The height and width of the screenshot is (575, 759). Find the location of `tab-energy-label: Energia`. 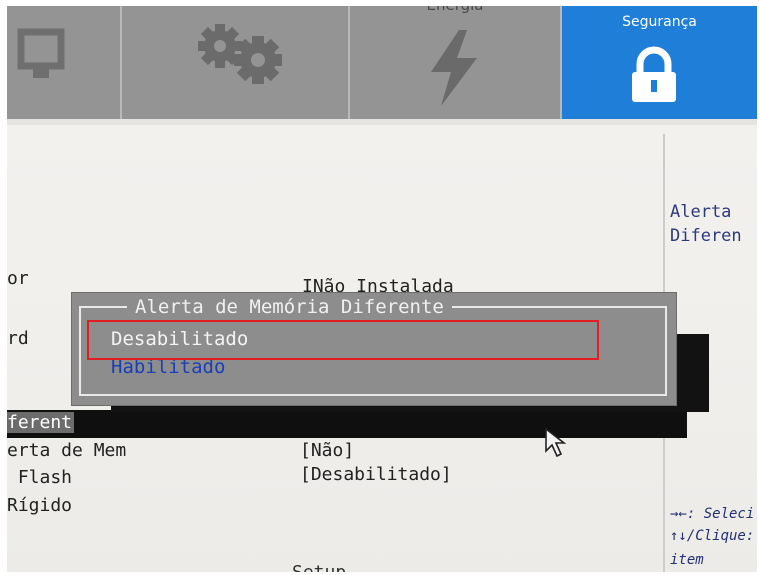

tab-energy-label: Energia is located at coordinates (455, 10).